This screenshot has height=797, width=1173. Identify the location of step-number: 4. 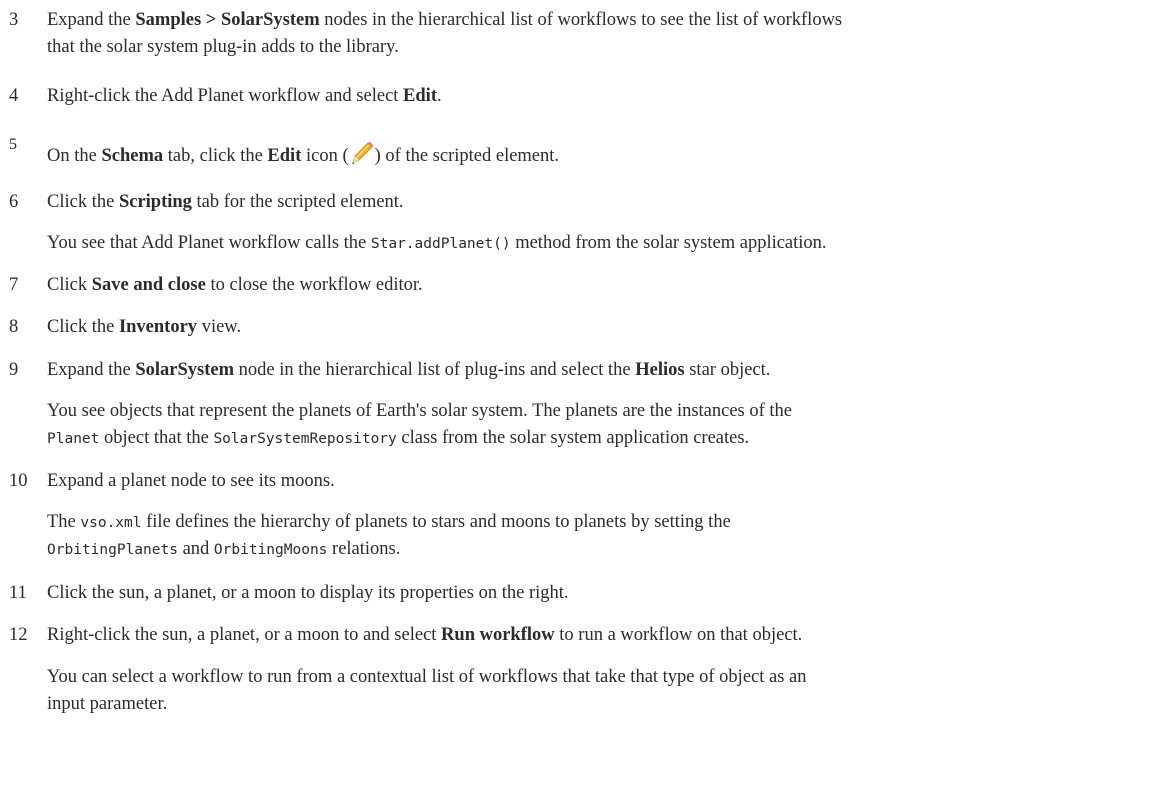
(14, 96).